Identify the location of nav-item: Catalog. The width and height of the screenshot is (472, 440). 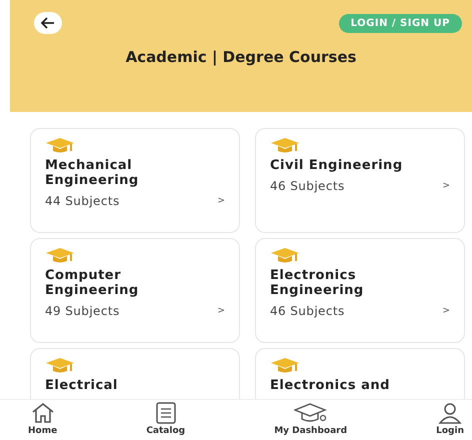
(166, 420).